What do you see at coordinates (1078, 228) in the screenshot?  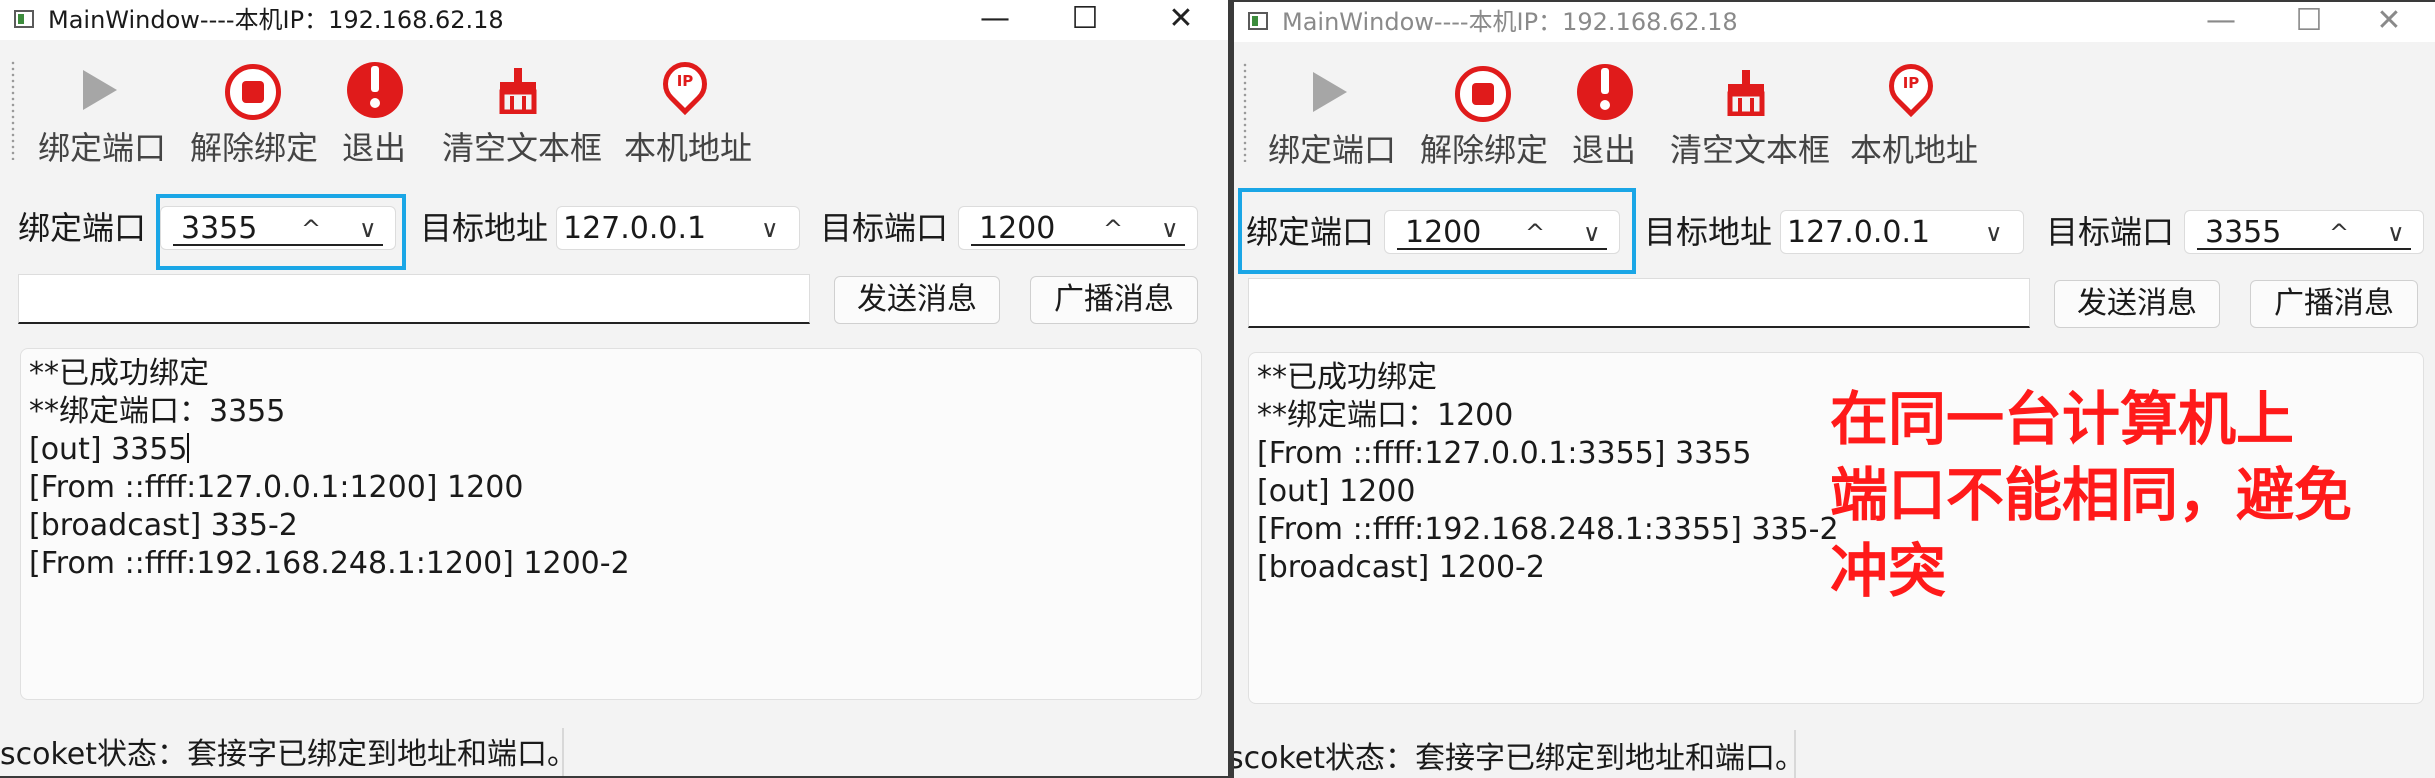 I see `target-port-spinbox: 1200 ^ ∨` at bounding box center [1078, 228].